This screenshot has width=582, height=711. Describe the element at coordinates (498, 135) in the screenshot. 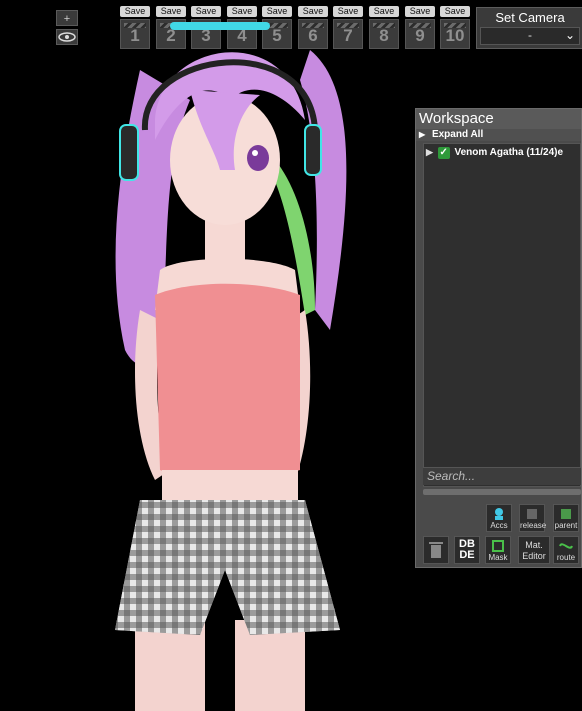

I see `expand-all-button: ▶ Expand All` at that location.